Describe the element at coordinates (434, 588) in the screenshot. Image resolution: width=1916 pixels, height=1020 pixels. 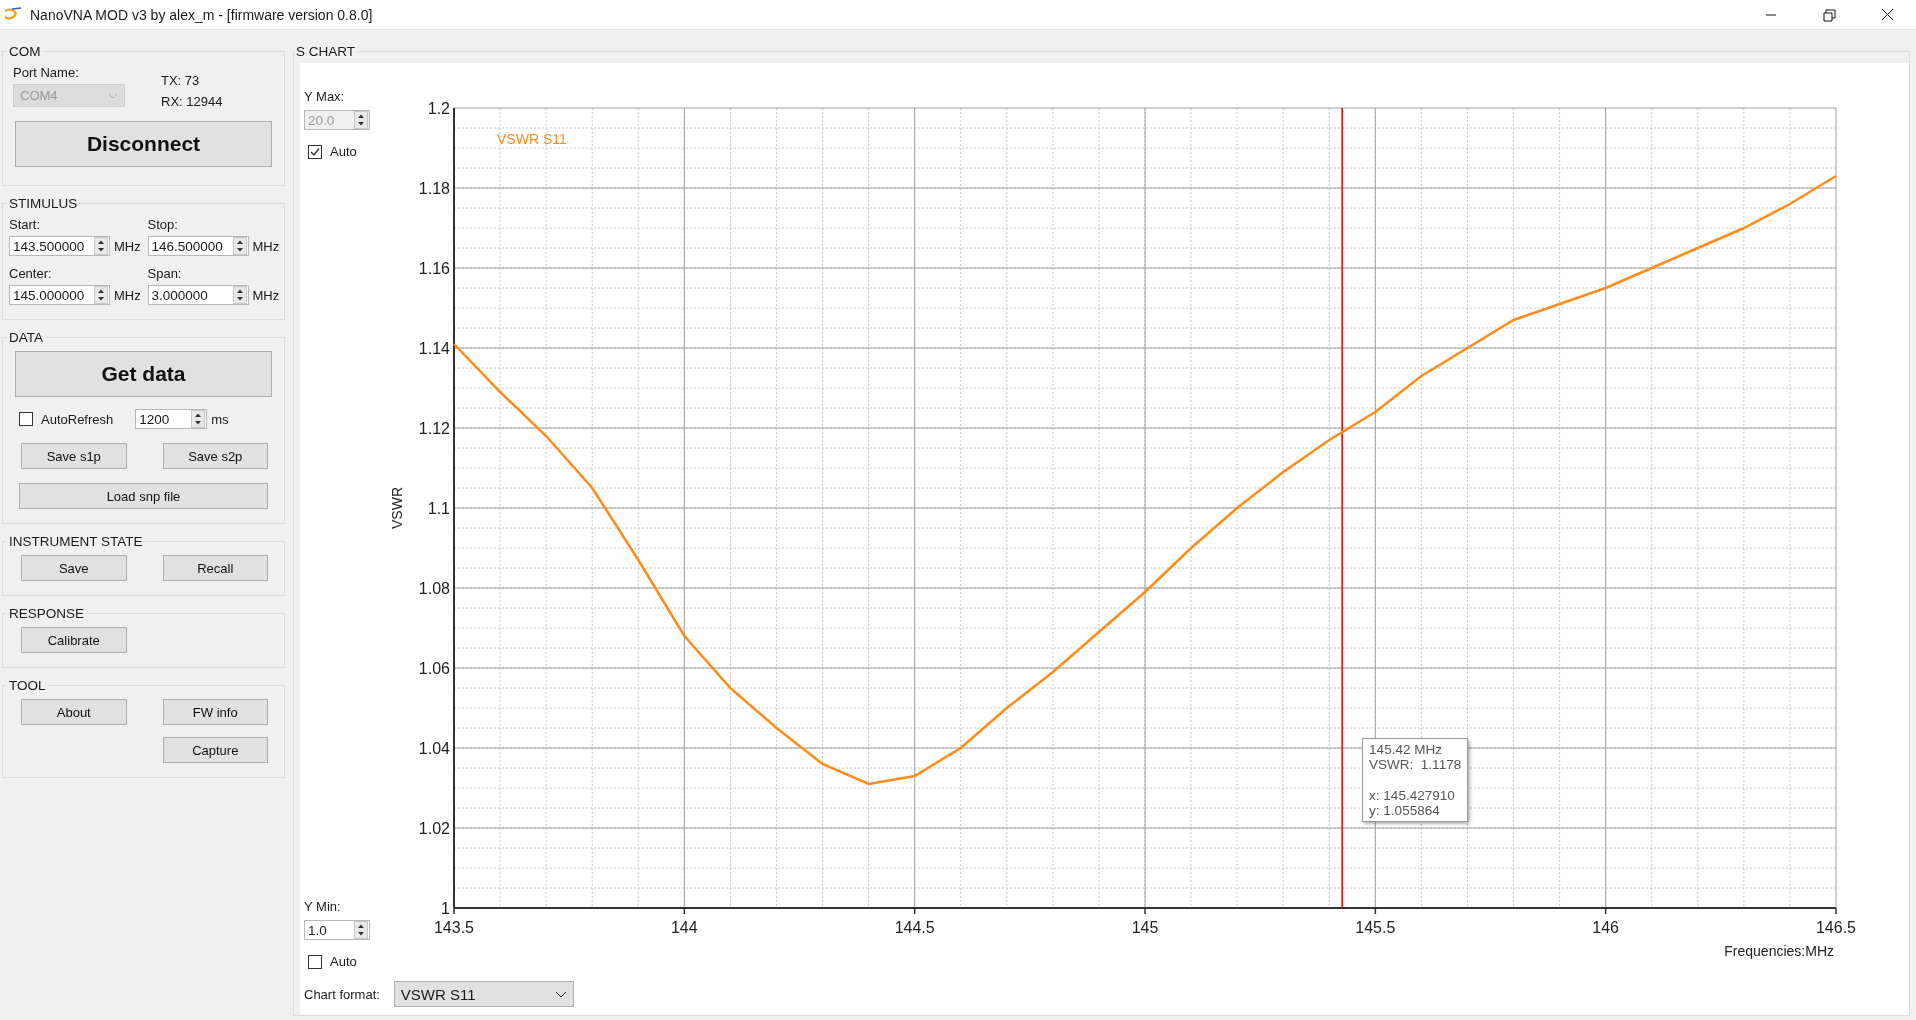
I see `axis-tick-label: 1.08` at that location.